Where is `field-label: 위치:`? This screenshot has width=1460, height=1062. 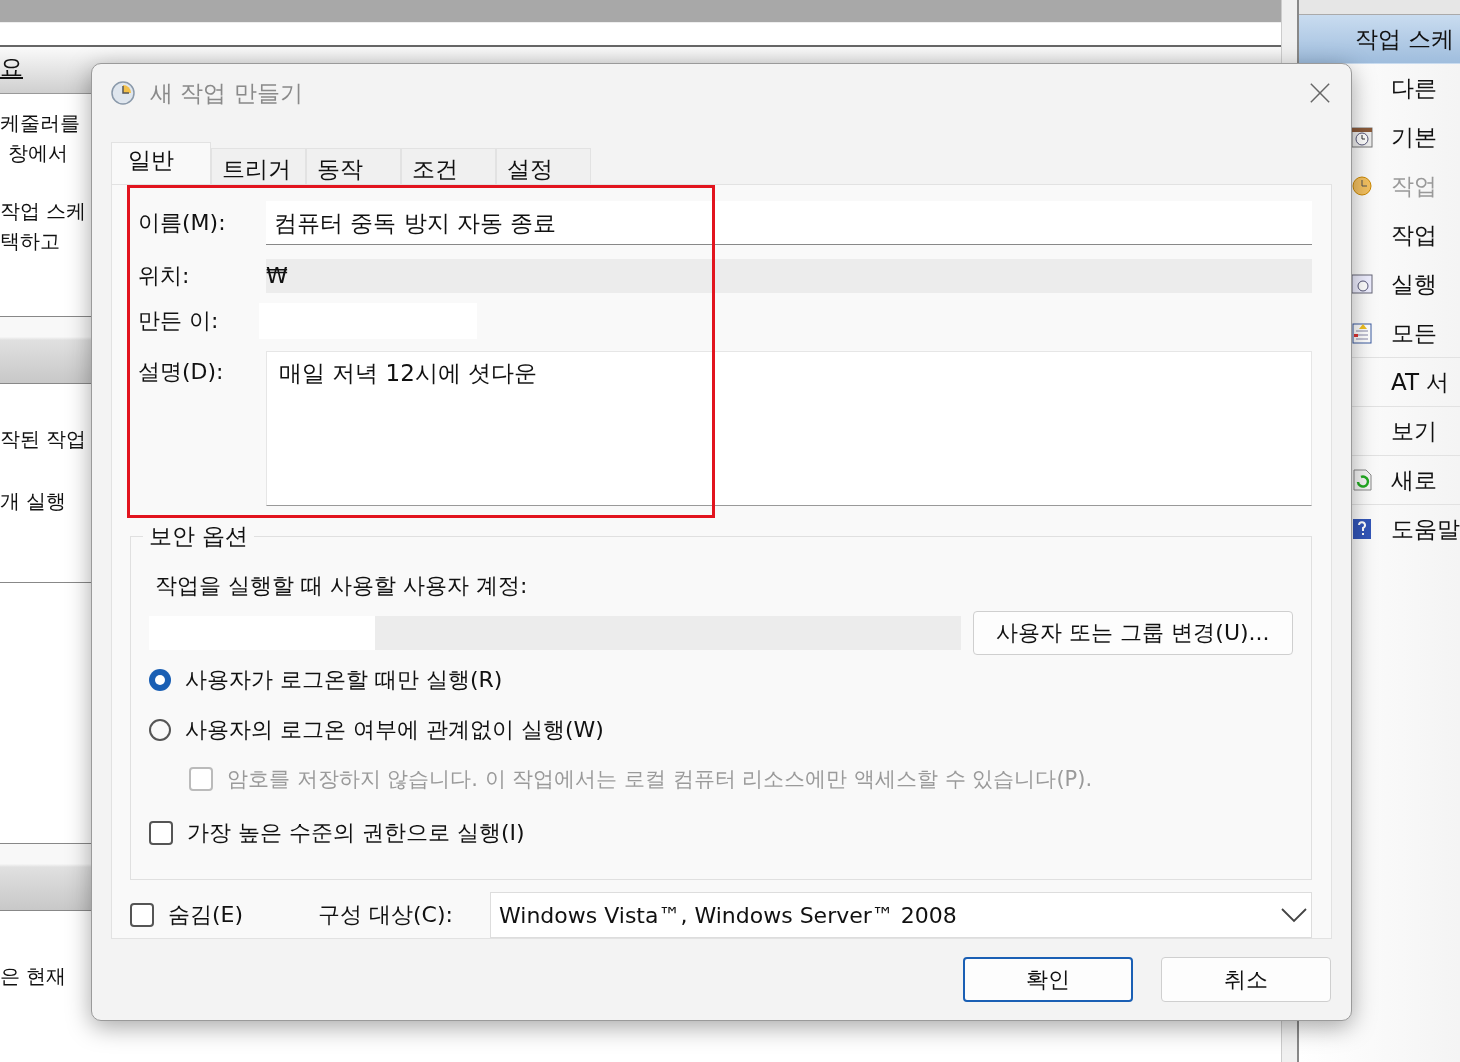
field-label: 위치: is located at coordinates (164, 276).